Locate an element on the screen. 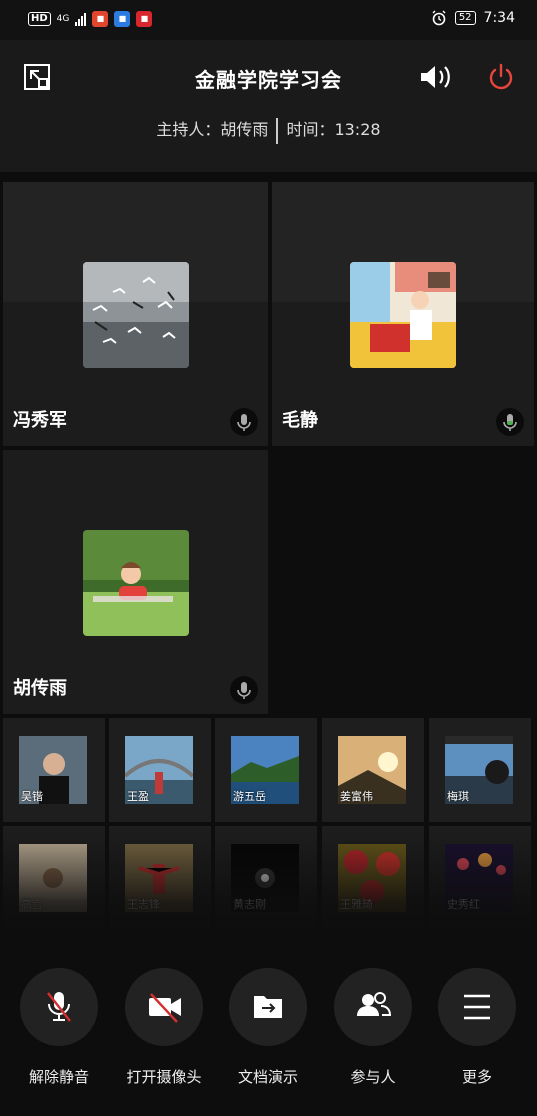 Image resolution: width=537 pixels, height=1116 pixels. child-on-grass-photo is located at coordinates (136, 583).